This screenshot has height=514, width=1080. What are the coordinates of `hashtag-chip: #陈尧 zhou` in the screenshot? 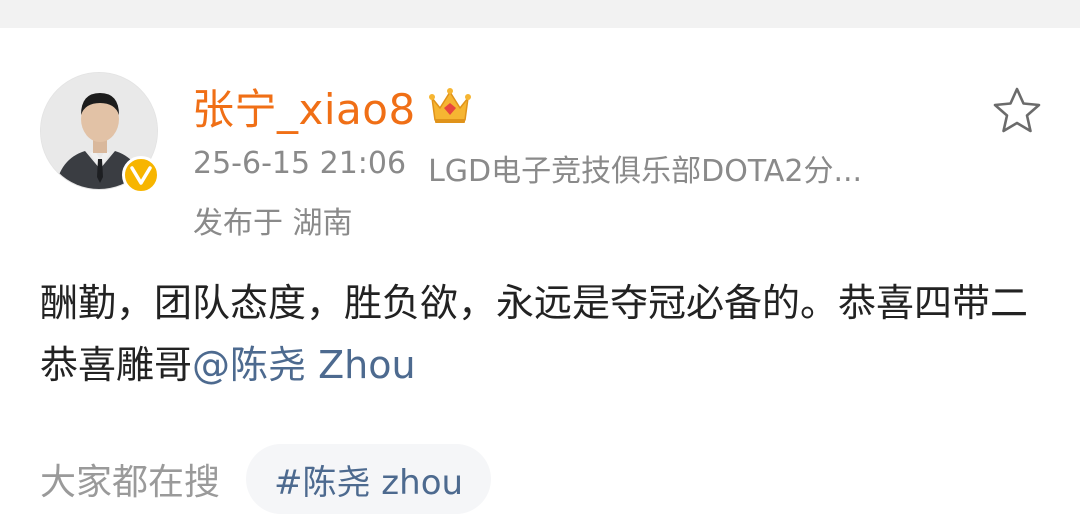 It's located at (369, 479).